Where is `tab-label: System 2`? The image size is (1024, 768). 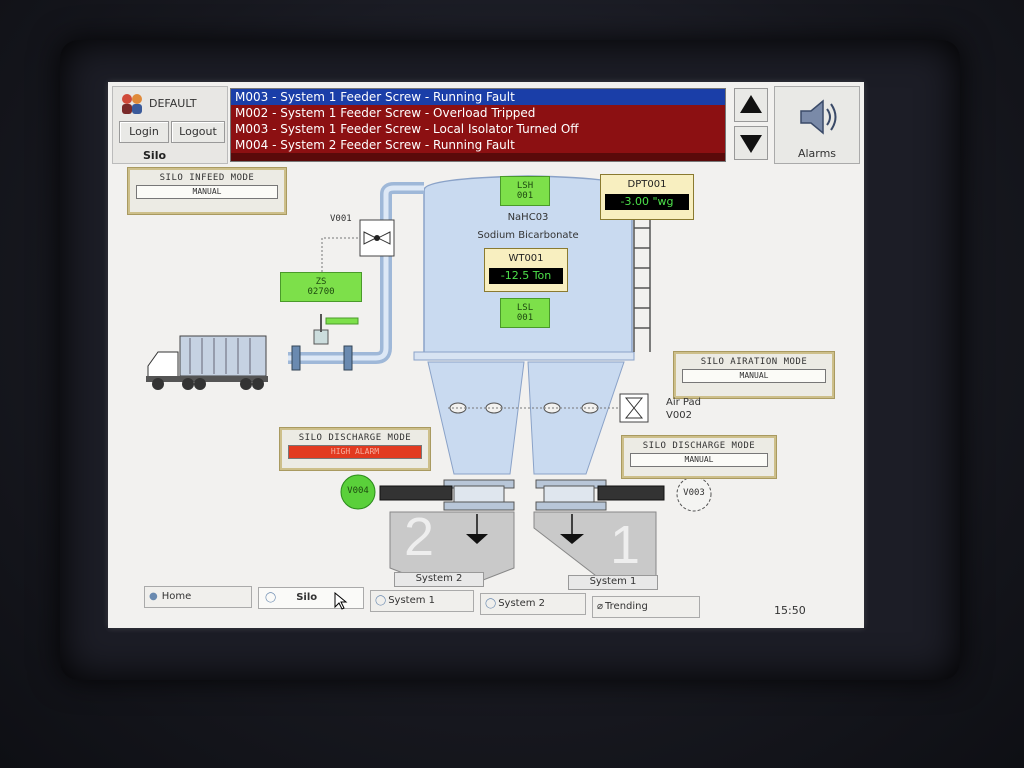
tab-label: System 2 is located at coordinates (522, 603).